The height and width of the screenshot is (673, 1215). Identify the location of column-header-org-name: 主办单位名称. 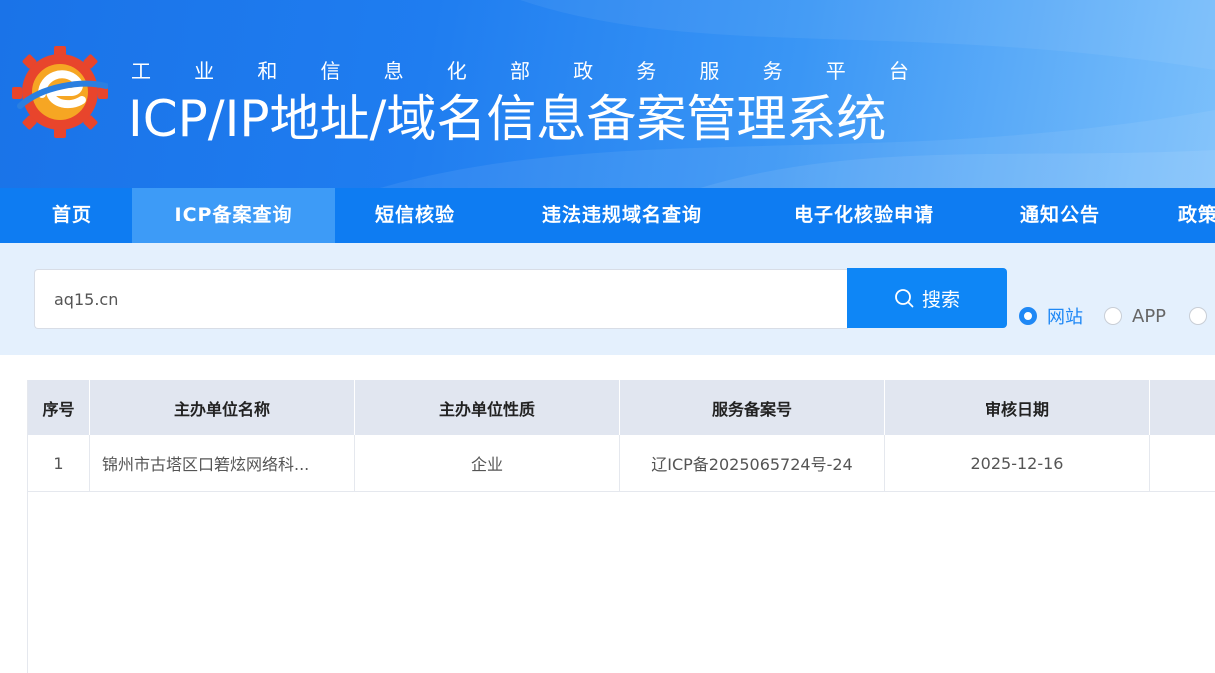
(222, 407).